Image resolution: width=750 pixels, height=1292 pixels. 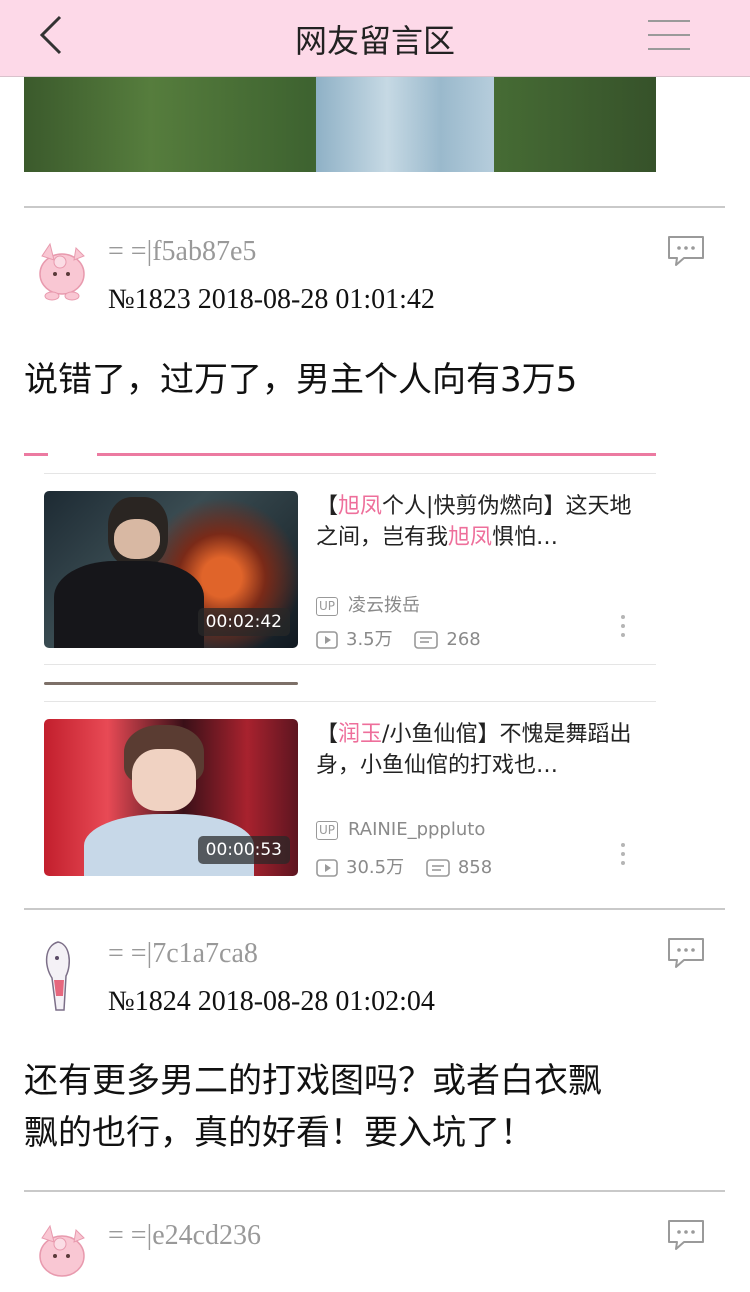 What do you see at coordinates (271, 299) in the screenshot?
I see `comment-meta: №1823 2018-08-28 01:01:42` at bounding box center [271, 299].